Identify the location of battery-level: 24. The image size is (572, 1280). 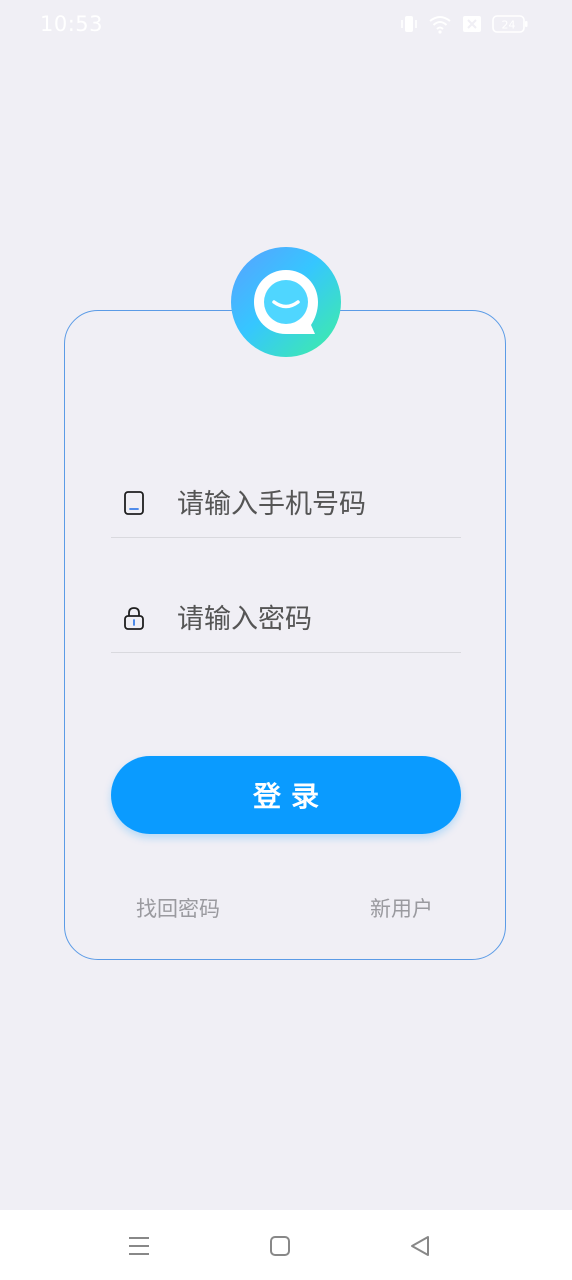
(509, 25).